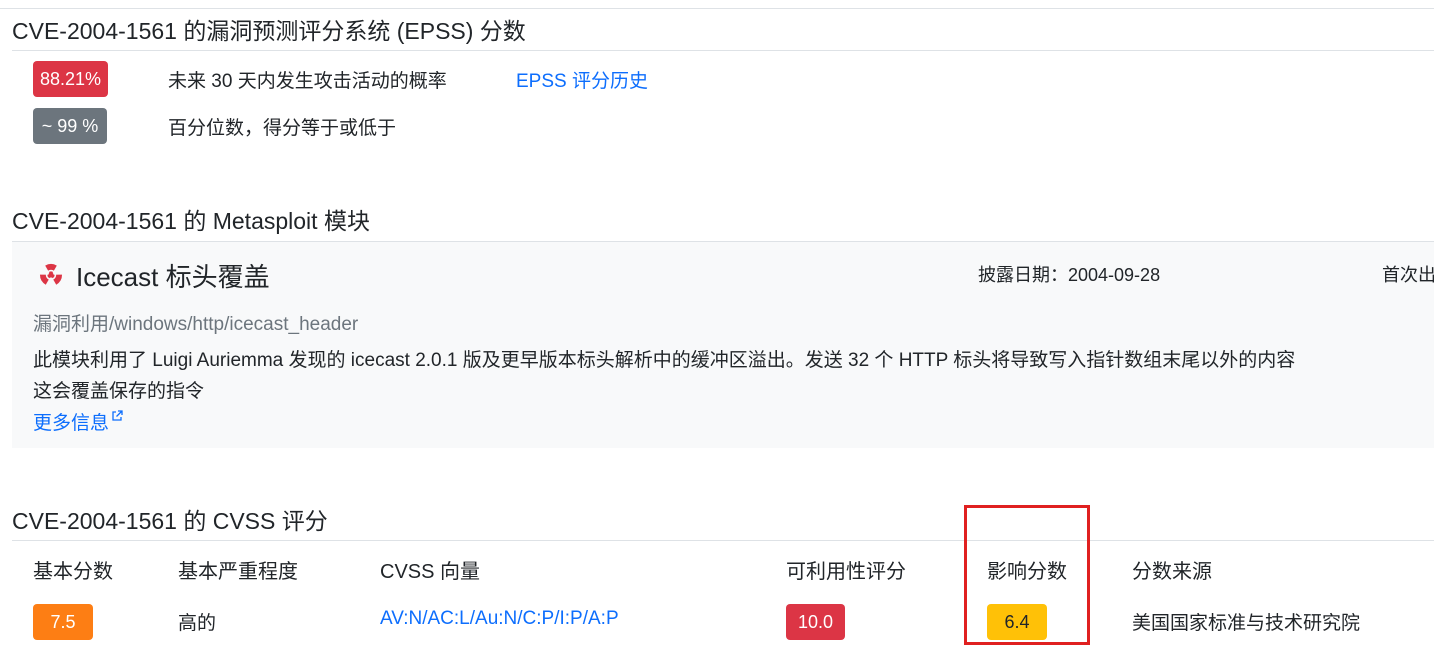 The image size is (1434, 651). I want to click on more-info-link: 更多信息, so click(78, 421).